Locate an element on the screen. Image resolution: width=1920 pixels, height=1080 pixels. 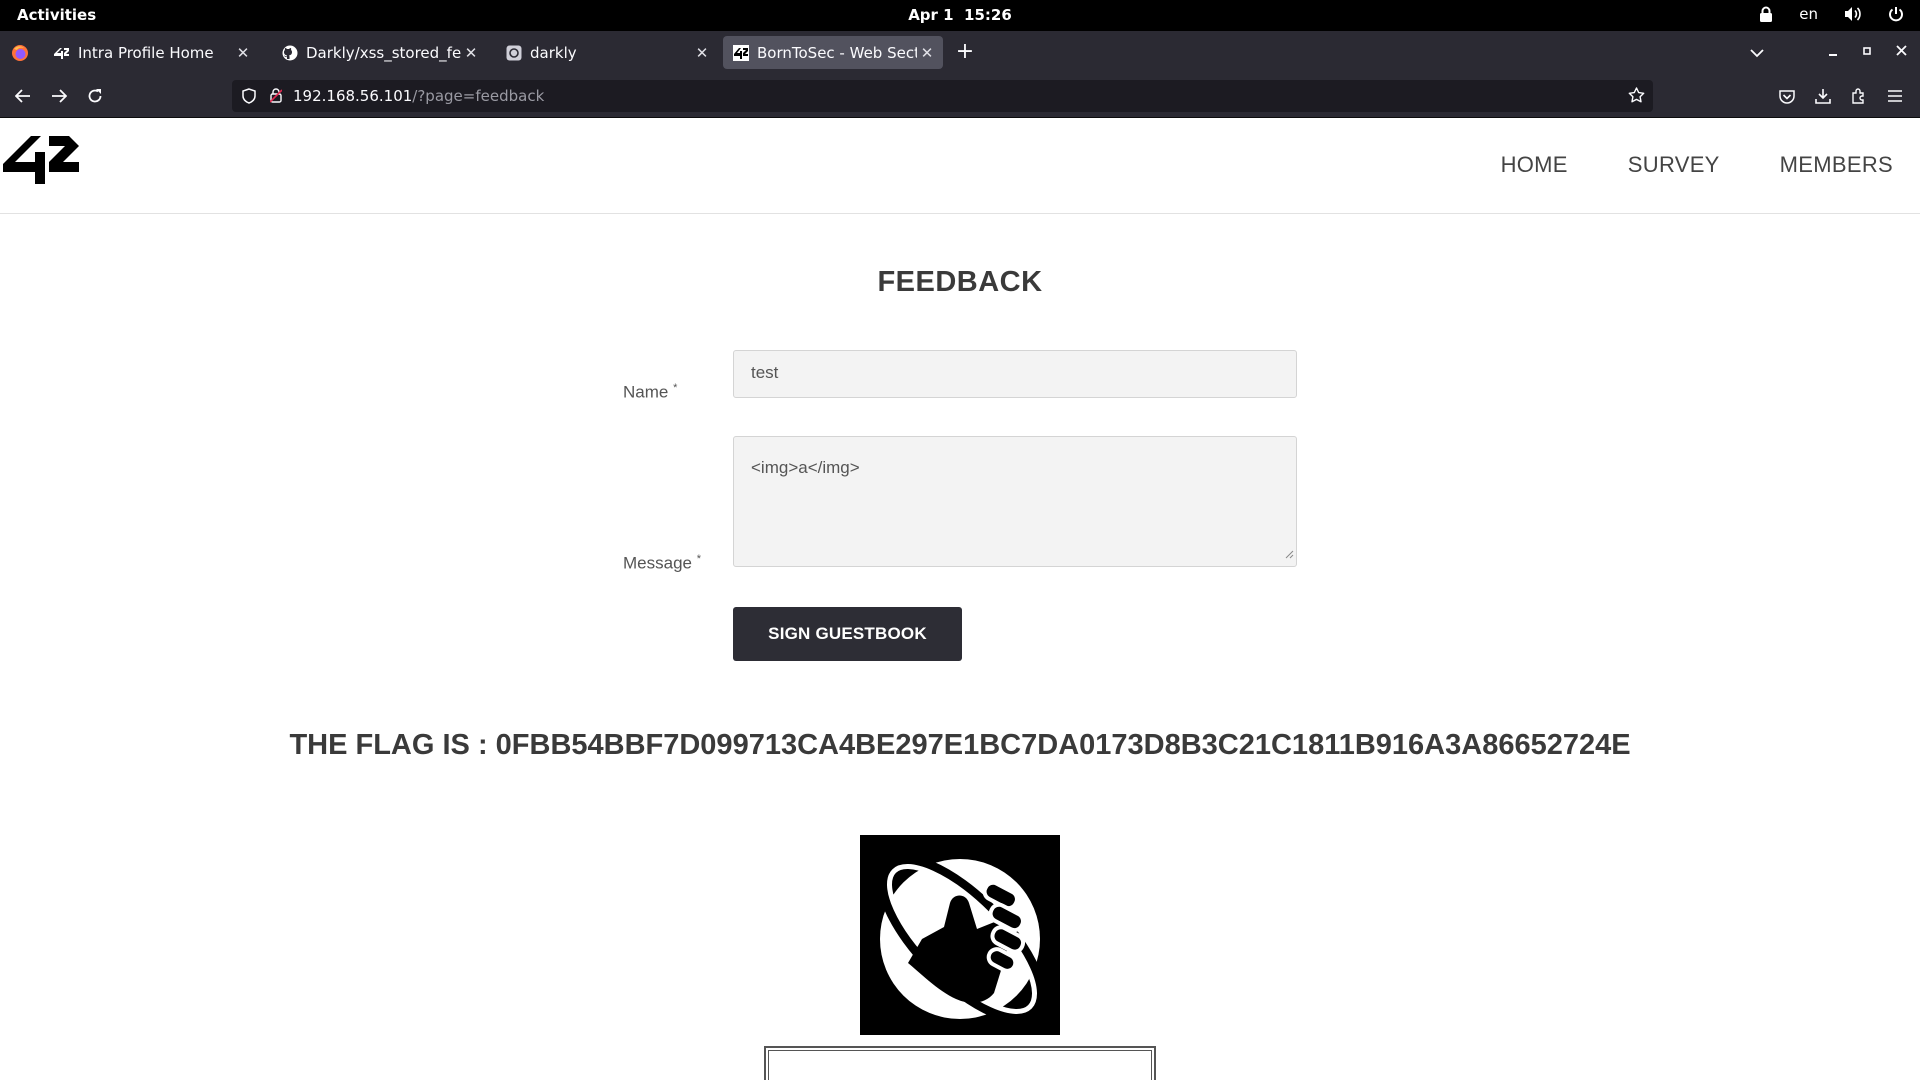
tracking-protection-icon is located at coordinates (249, 98).